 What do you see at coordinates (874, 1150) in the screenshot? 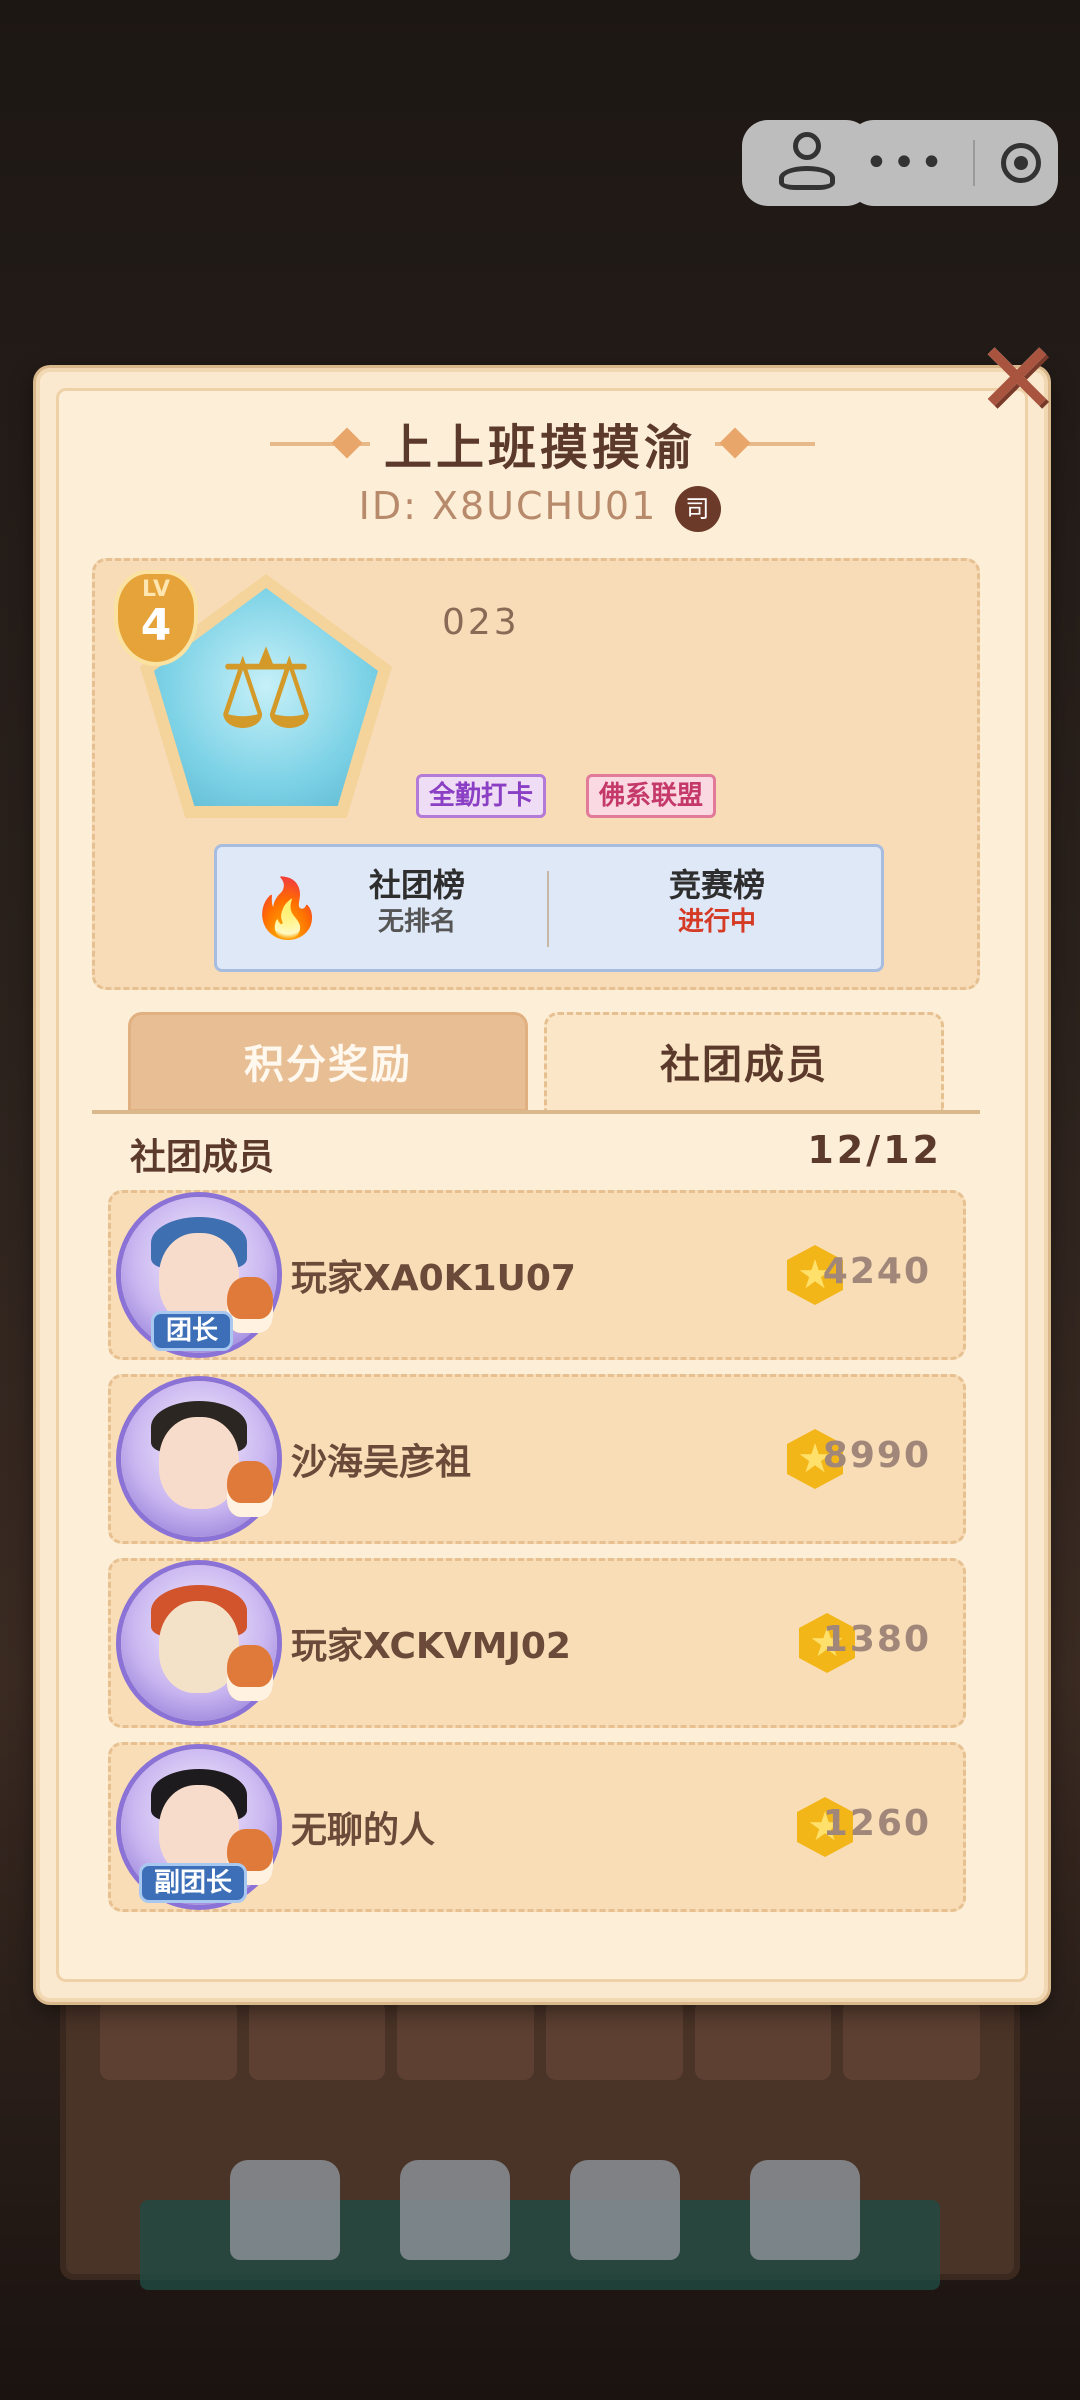
I see `member-count: 12/12` at bounding box center [874, 1150].